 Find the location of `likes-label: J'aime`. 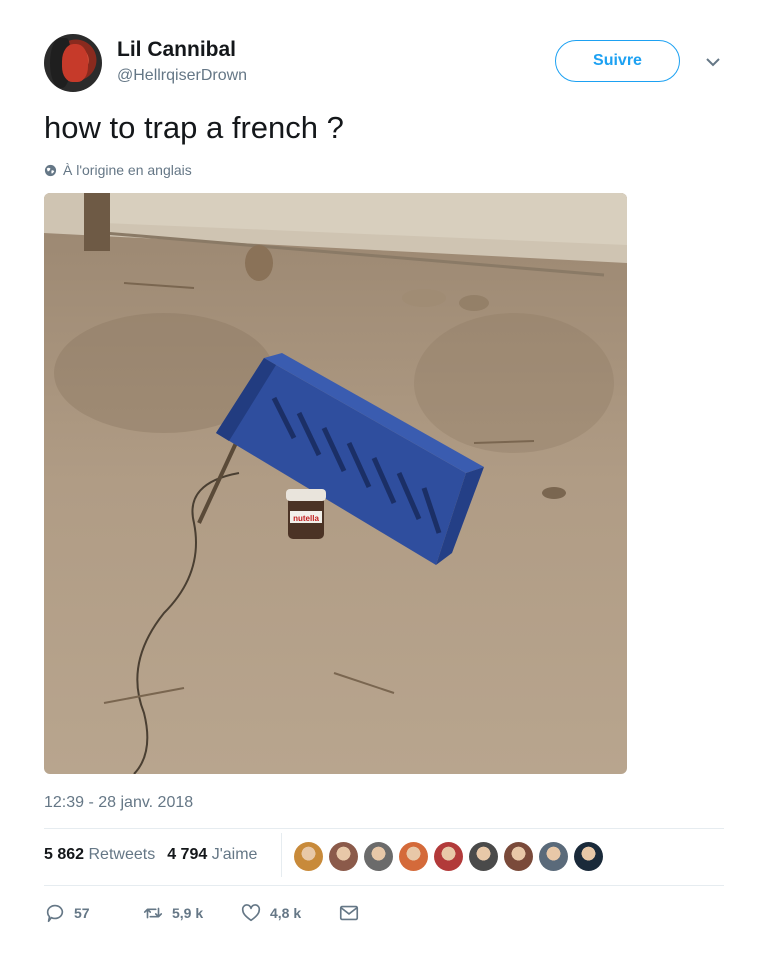

likes-label: J'aime is located at coordinates (234, 854).